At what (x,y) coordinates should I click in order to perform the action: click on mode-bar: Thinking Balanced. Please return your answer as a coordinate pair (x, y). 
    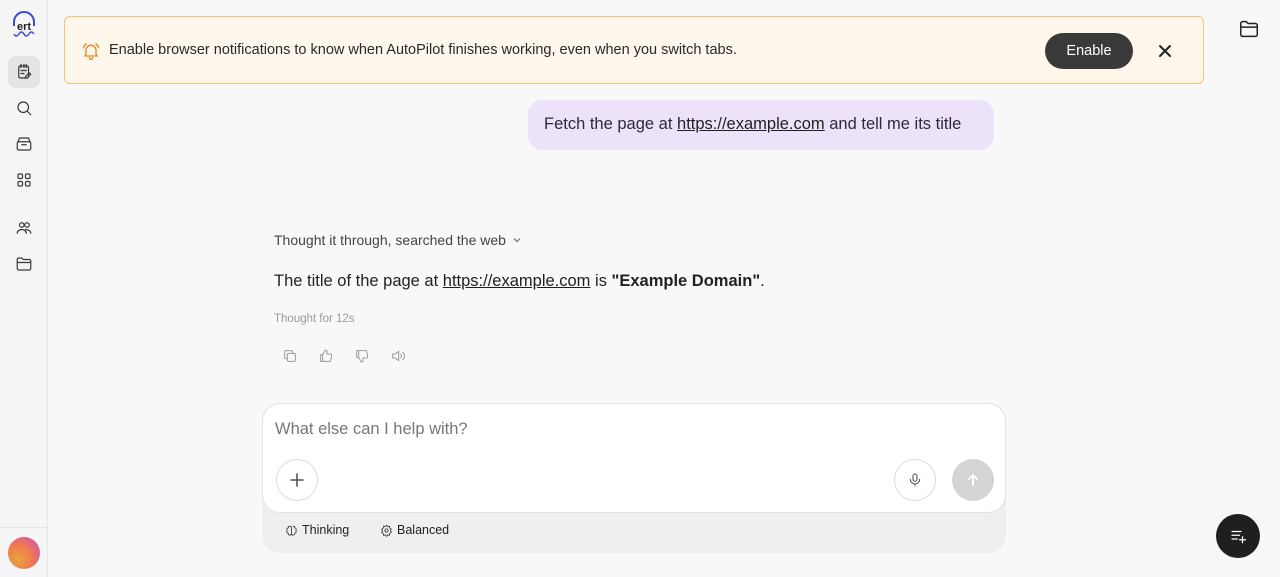
    Looking at the image, I should click on (634, 533).